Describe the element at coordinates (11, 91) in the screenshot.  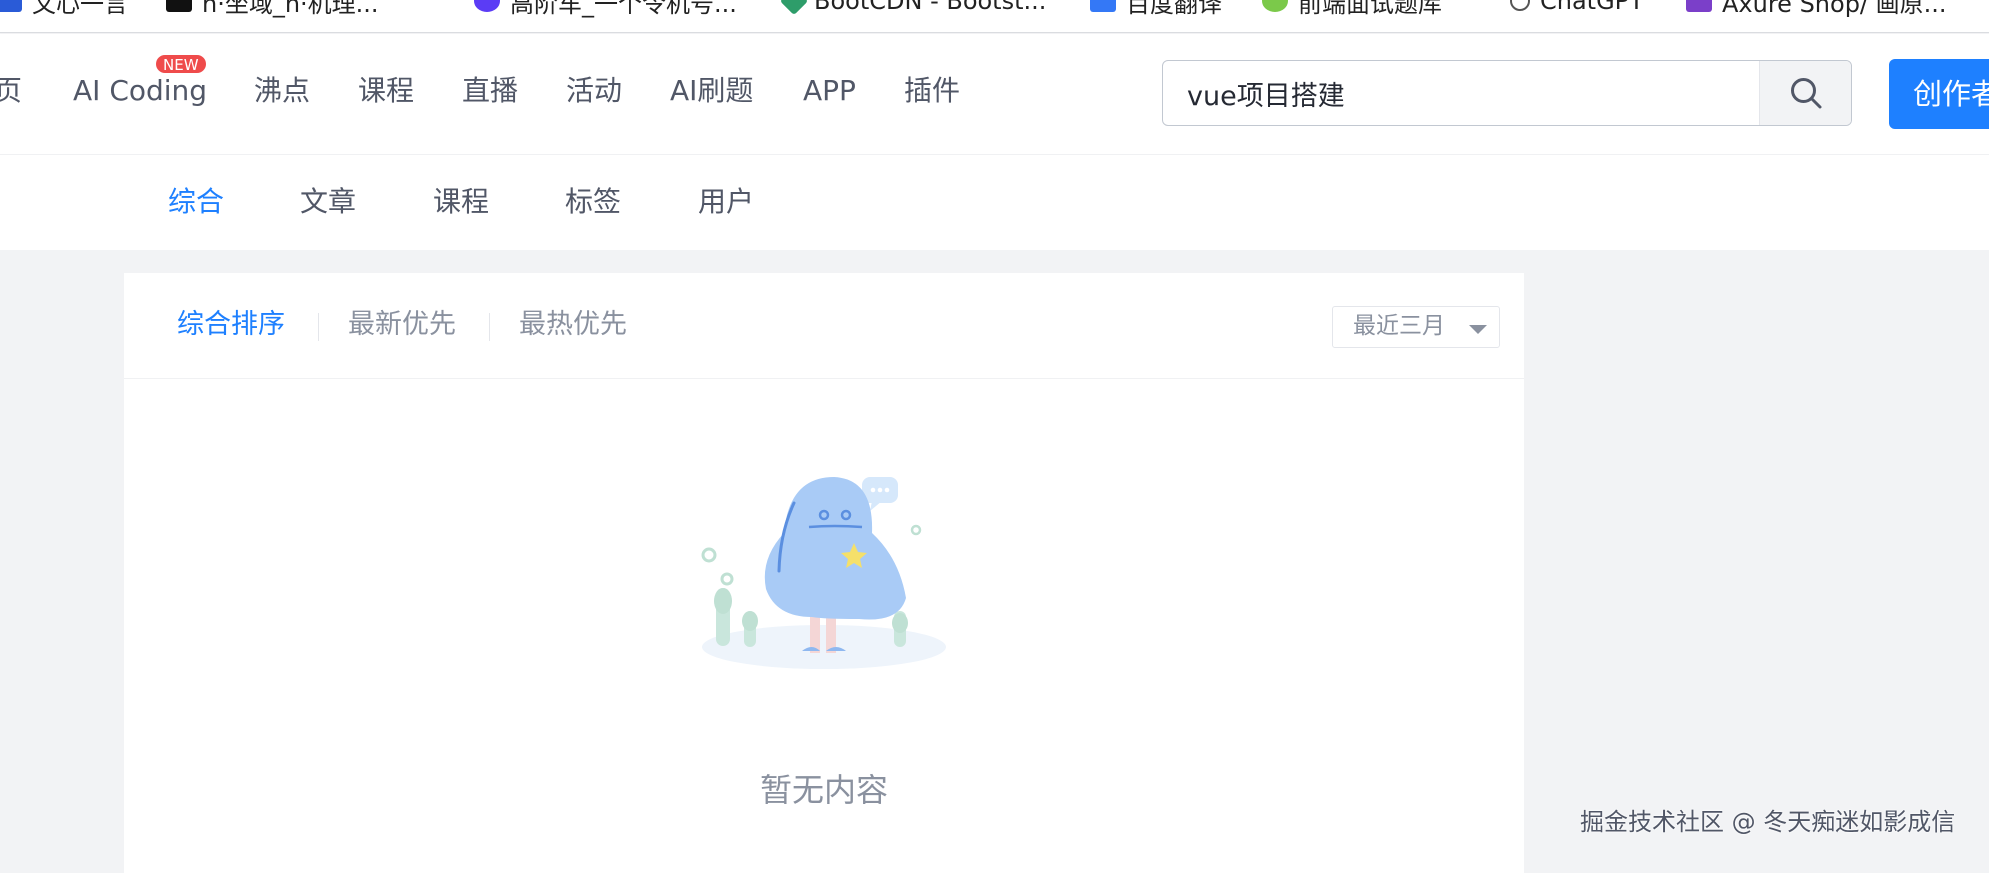
I see `nav-home: 页` at that location.